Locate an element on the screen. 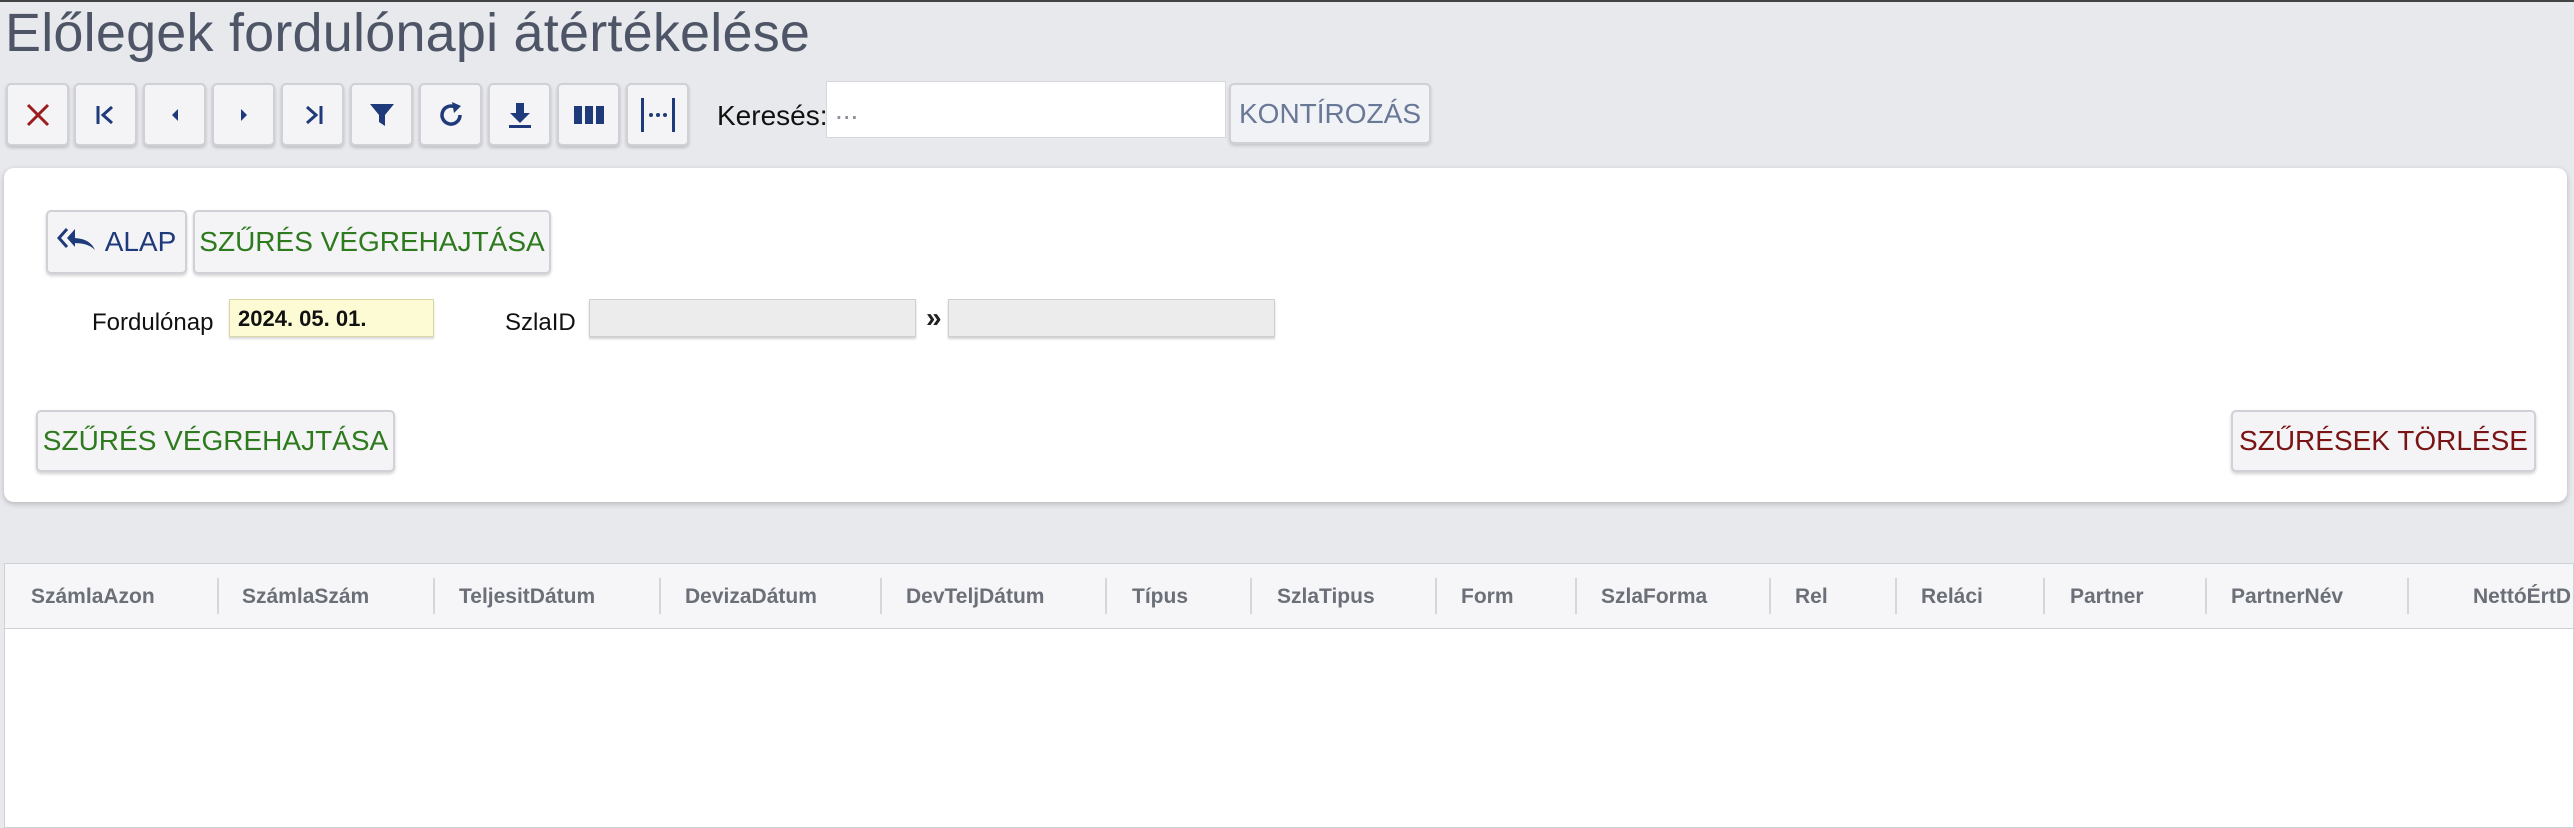  szlaid-label: SzlaID is located at coordinates (540, 322).